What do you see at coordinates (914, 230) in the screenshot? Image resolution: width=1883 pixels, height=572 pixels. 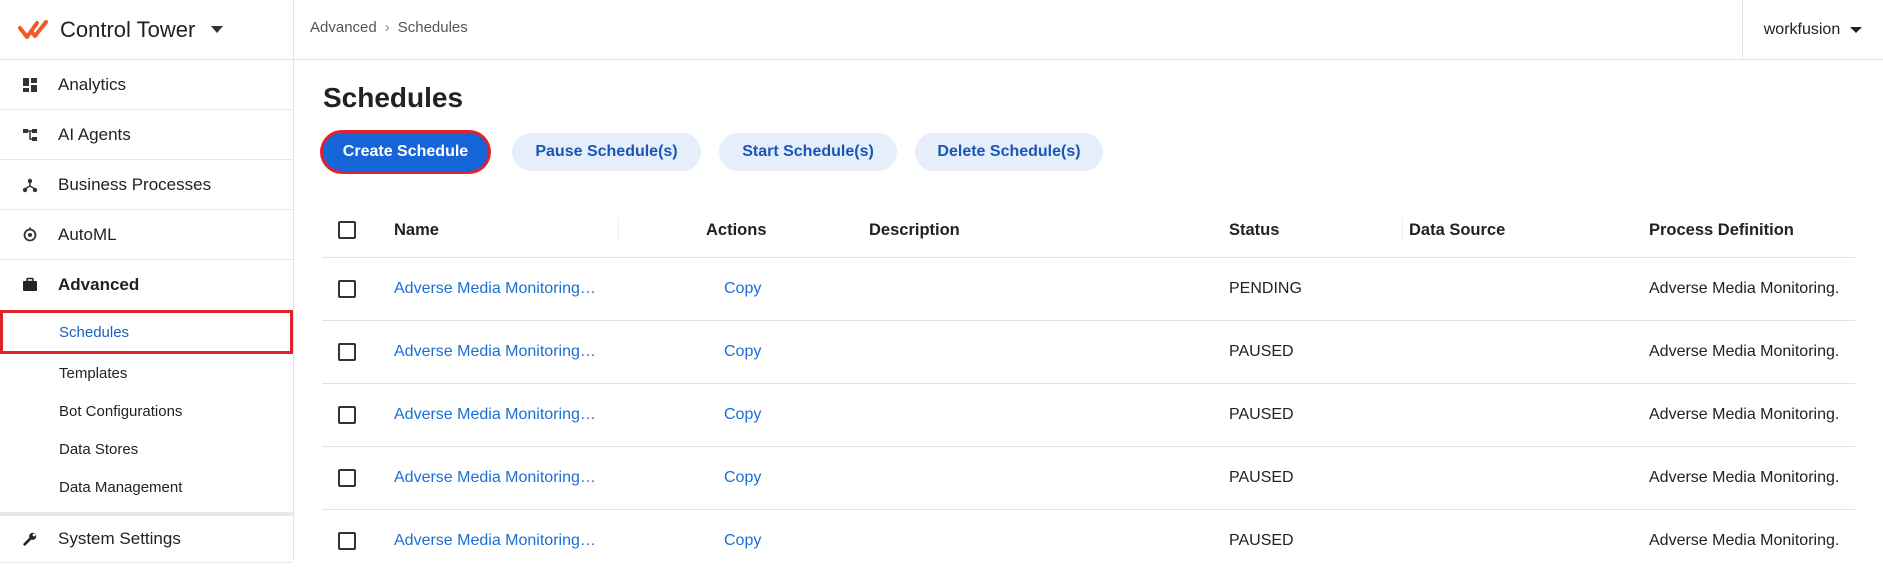 I see `column-header-description: Description` at bounding box center [914, 230].